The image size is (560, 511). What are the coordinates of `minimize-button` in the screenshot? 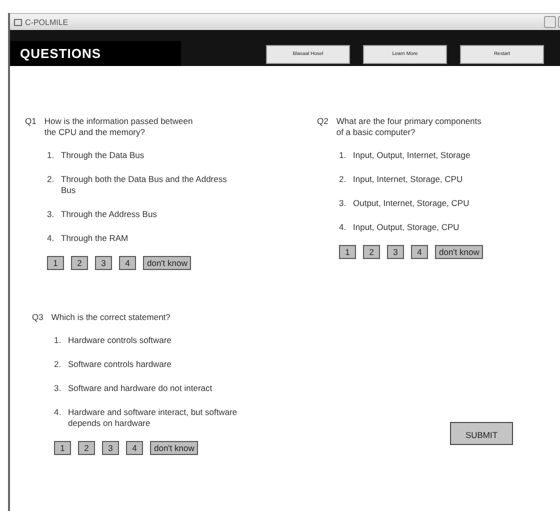 It's located at (550, 22).